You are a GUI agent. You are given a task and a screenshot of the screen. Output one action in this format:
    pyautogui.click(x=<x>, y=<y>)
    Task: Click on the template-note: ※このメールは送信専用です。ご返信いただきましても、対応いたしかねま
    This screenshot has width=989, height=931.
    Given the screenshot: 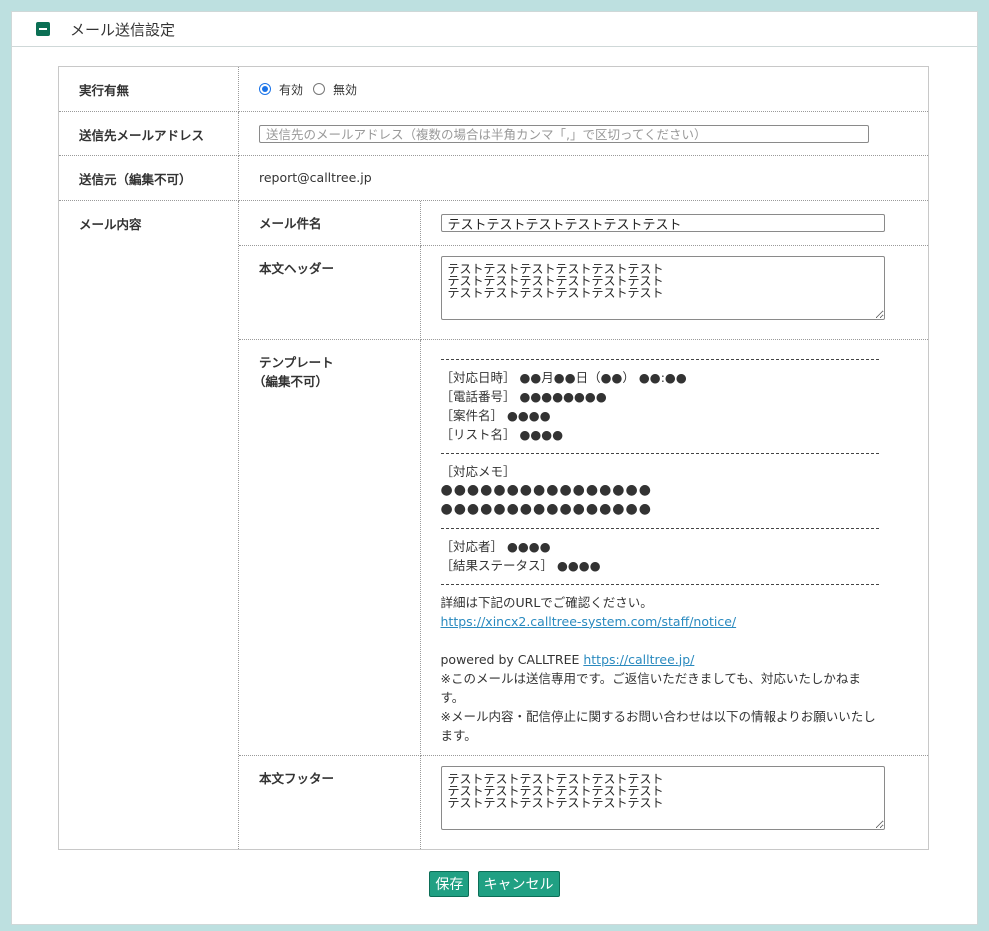 What is the action you would take?
    pyautogui.click(x=650, y=678)
    